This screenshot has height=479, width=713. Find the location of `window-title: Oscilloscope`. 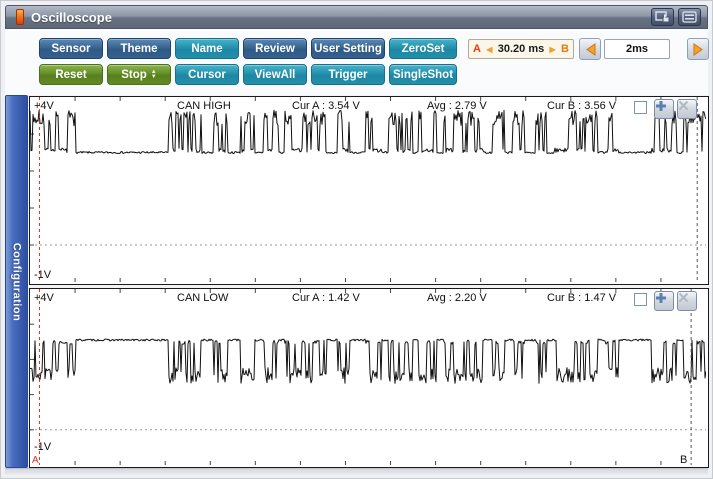

window-title: Oscilloscope is located at coordinates (71, 17).